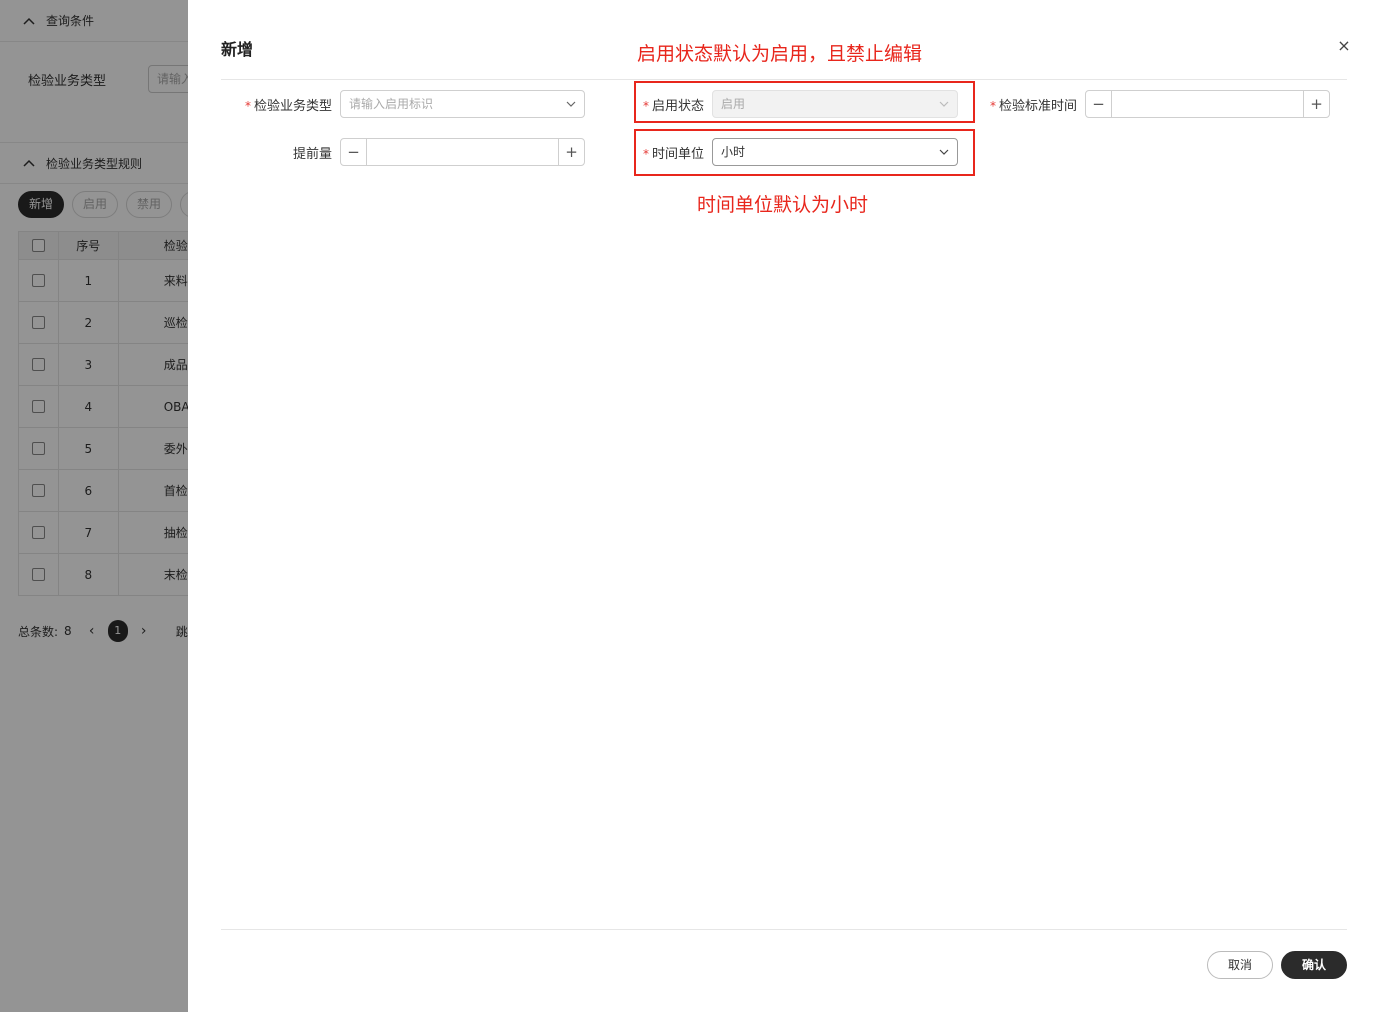 This screenshot has width=1388, height=1012. Describe the element at coordinates (783, 205) in the screenshot. I see `annotation-time-unit: 时间单位默认为小时` at that location.